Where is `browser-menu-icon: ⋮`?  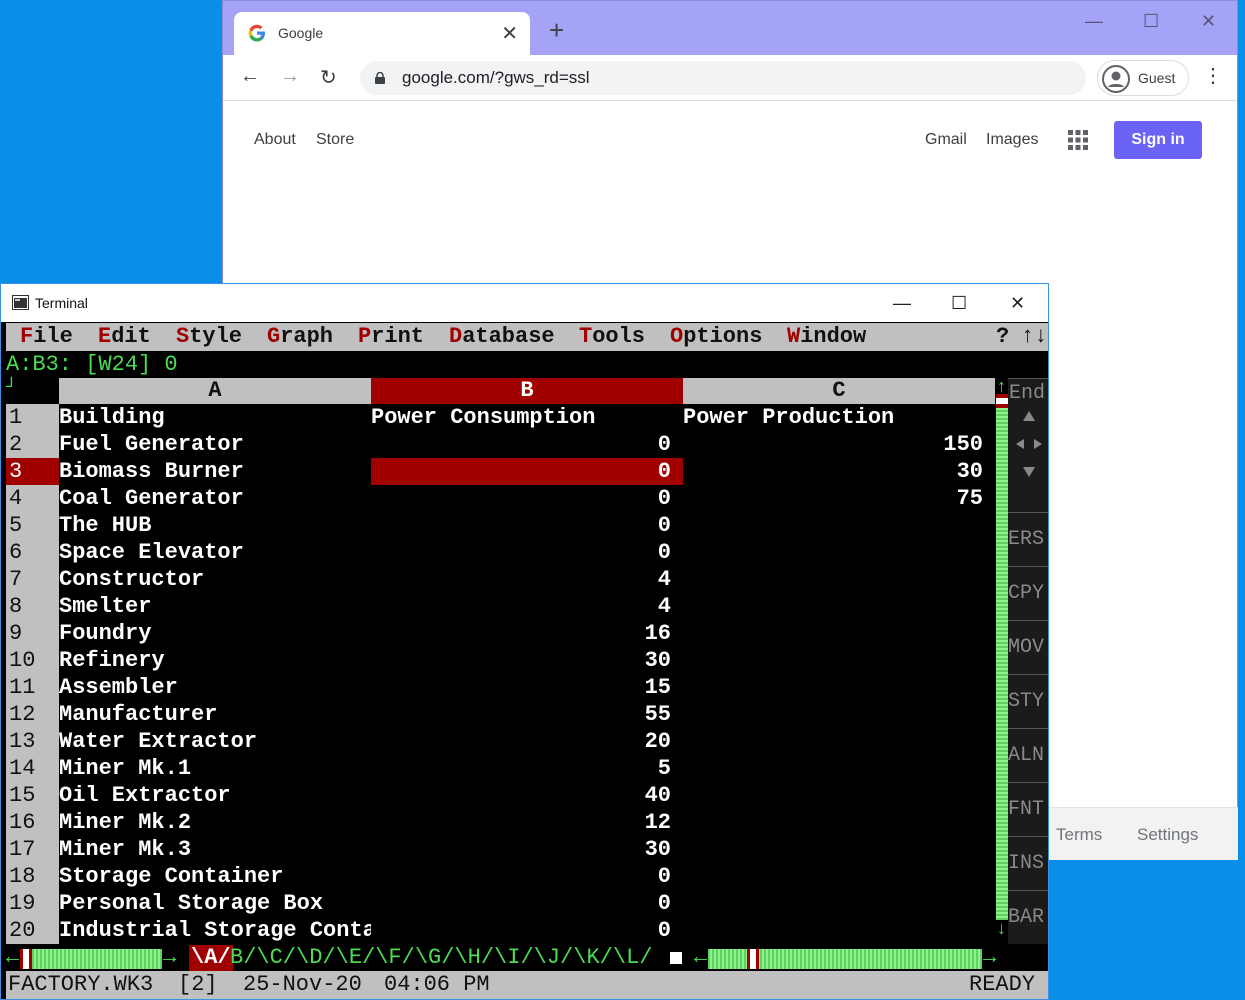 browser-menu-icon: ⋮ is located at coordinates (1213, 75).